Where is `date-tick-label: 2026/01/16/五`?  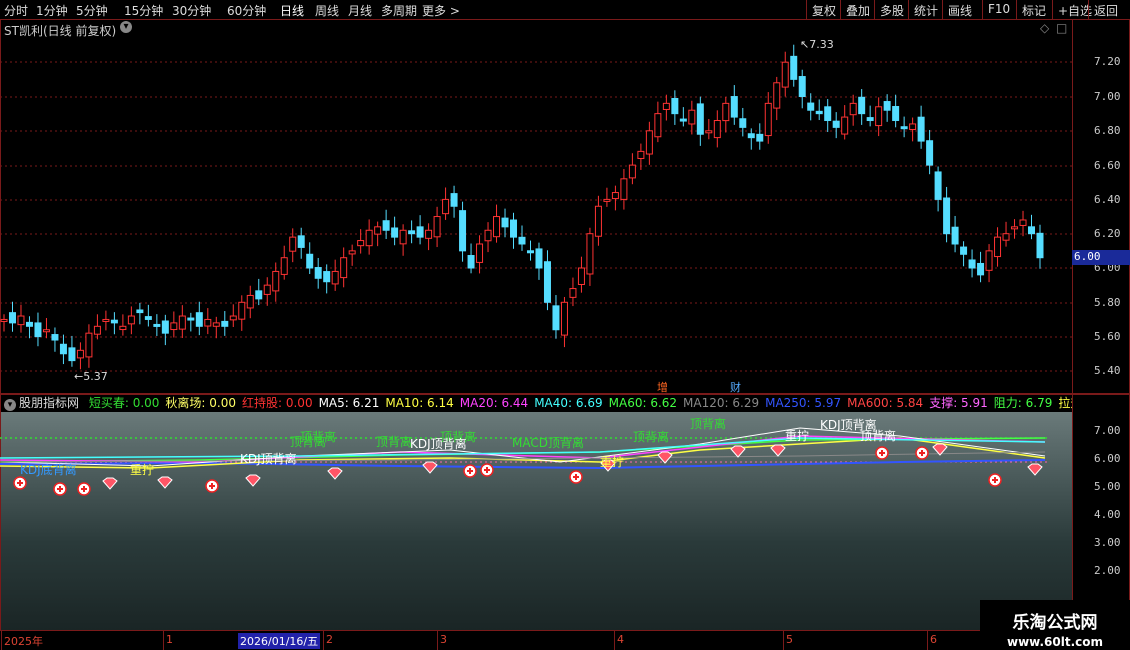
date-tick-label: 2026/01/16/五 is located at coordinates (279, 641).